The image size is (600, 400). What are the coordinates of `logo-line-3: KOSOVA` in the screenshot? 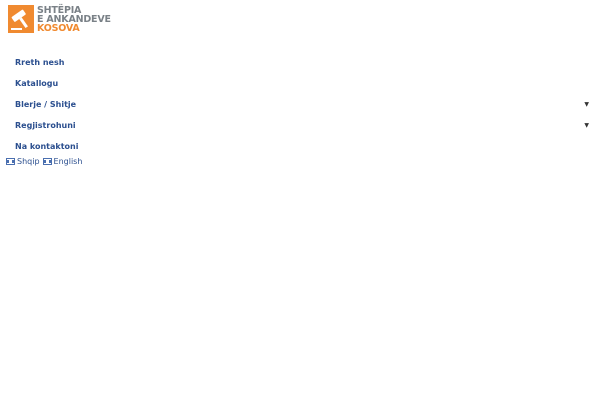 It's located at (58, 28).